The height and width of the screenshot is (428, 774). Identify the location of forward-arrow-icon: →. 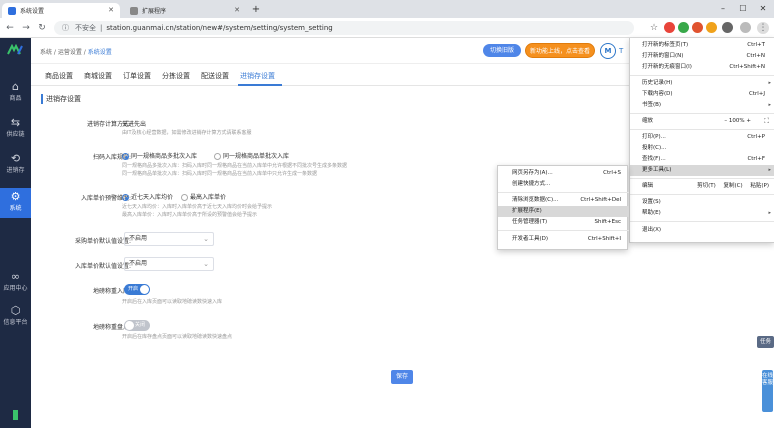
(26, 28).